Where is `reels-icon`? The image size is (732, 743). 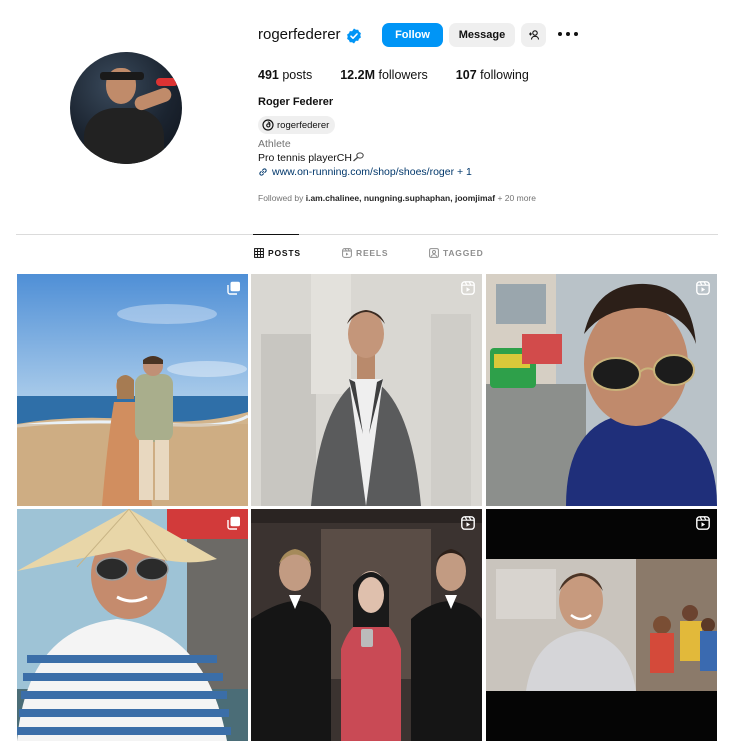 reels-icon is located at coordinates (347, 253).